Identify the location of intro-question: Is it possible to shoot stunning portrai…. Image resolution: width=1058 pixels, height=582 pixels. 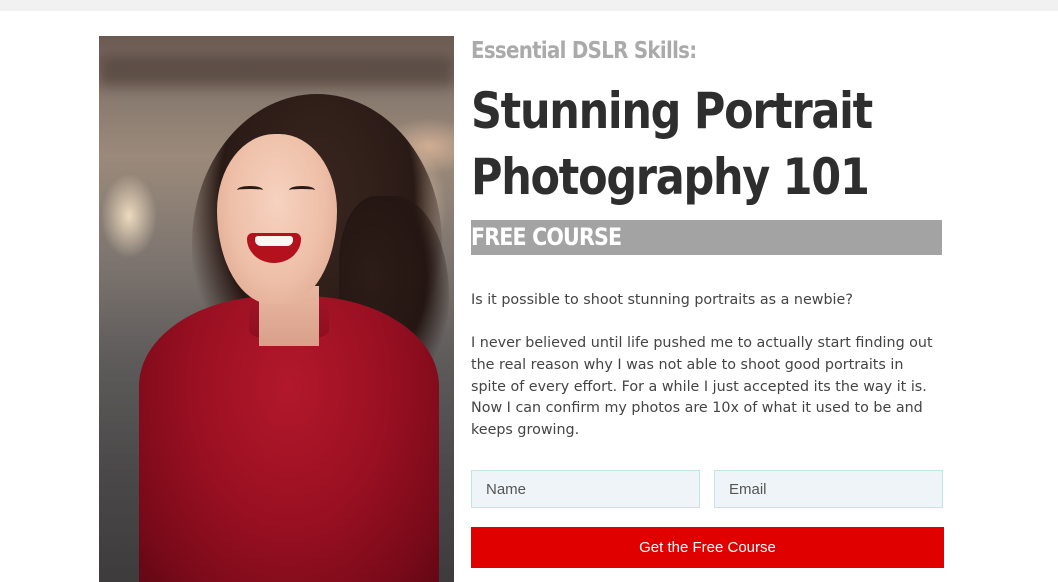
(662, 300).